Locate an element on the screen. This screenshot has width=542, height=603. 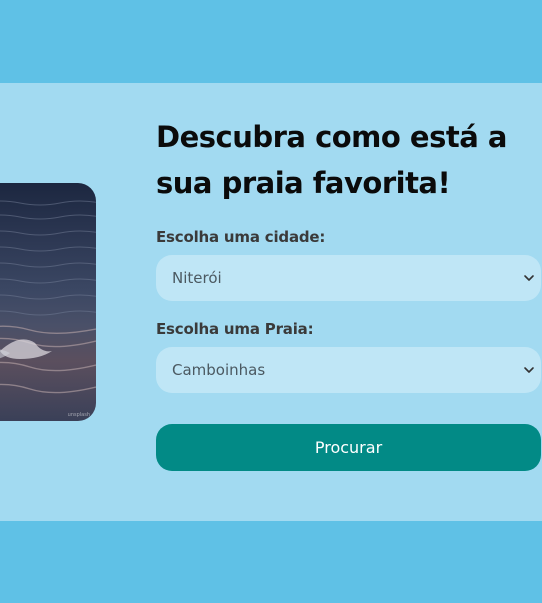
beach-select: Camboinhas is located at coordinates (348, 370).